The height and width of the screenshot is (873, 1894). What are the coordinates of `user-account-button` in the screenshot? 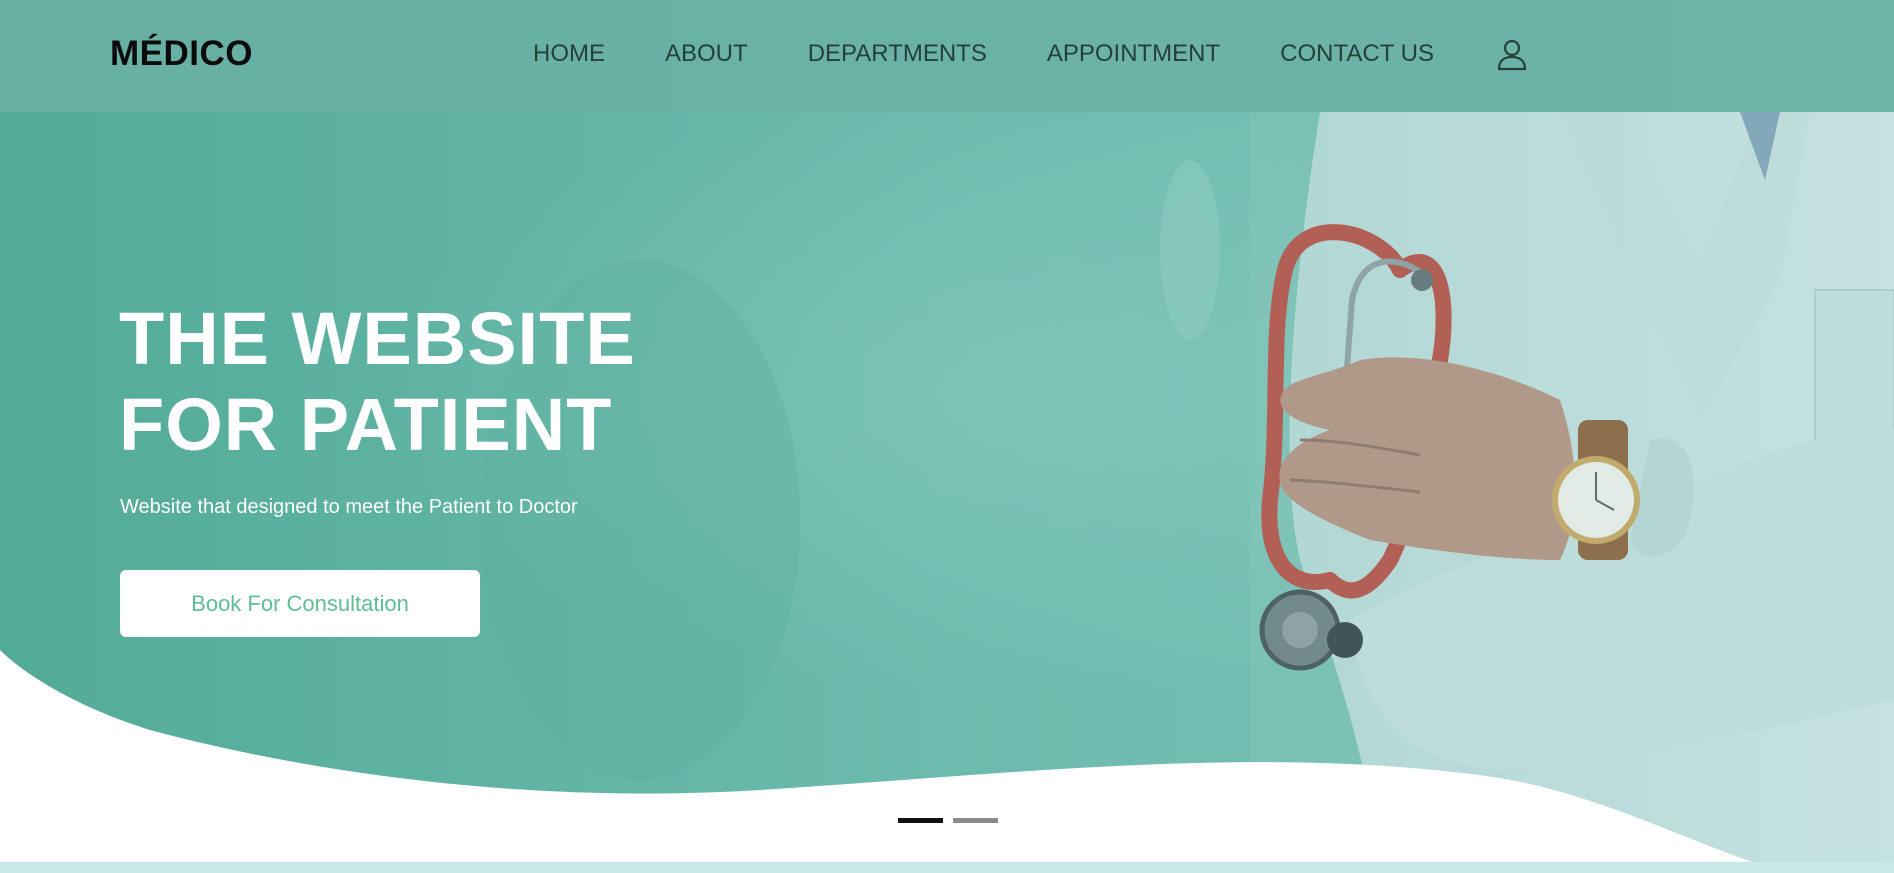 It's located at (1512, 55).